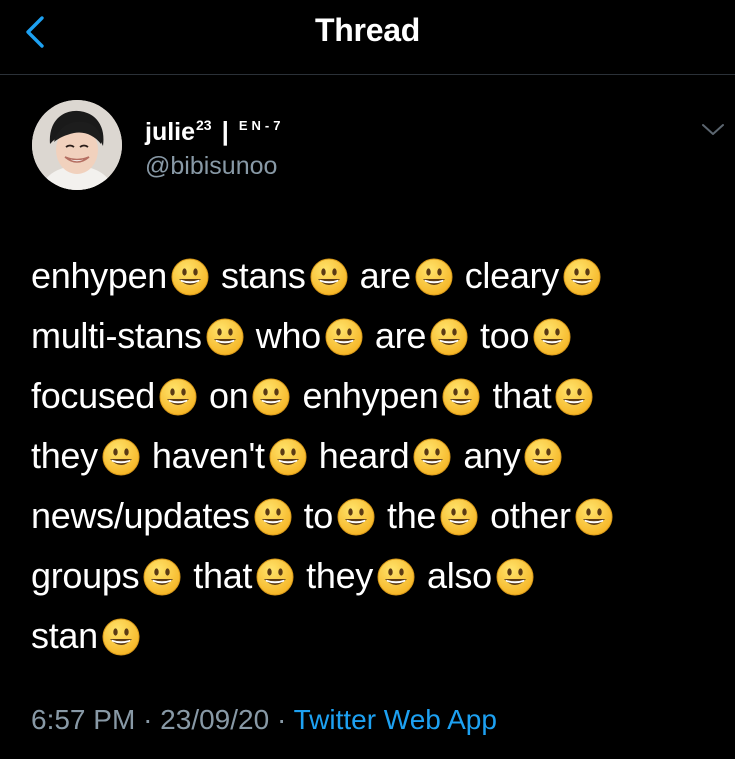 The height and width of the screenshot is (759, 735). I want to click on tweet-time: 6:57 PM, so click(83, 719).